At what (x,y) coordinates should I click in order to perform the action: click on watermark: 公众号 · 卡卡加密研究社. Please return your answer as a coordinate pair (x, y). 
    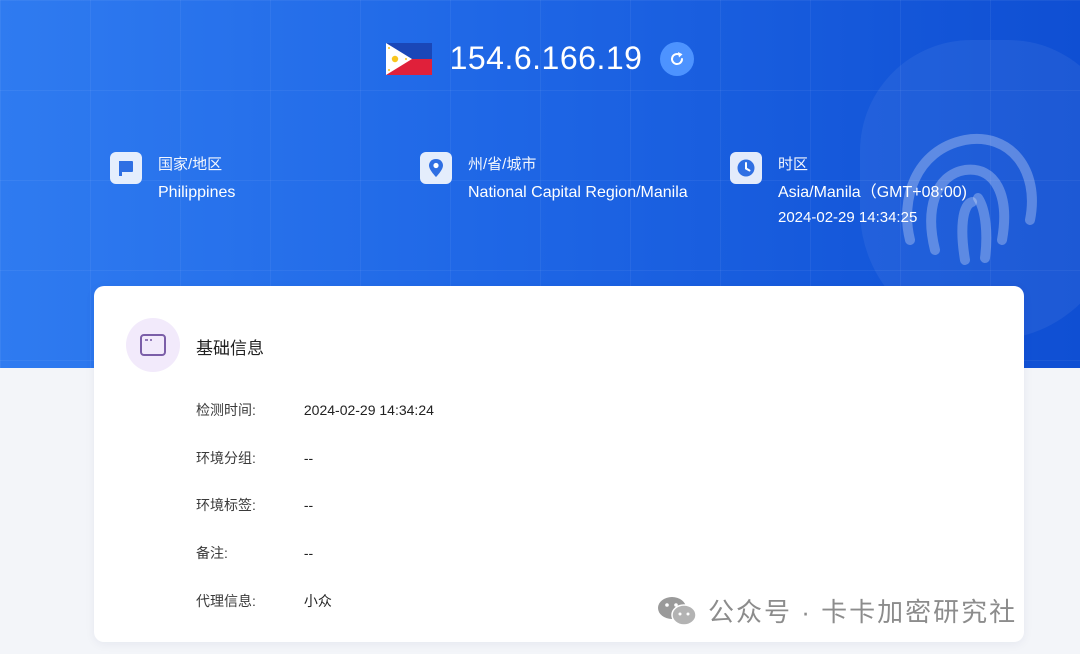
    Looking at the image, I should click on (836, 610).